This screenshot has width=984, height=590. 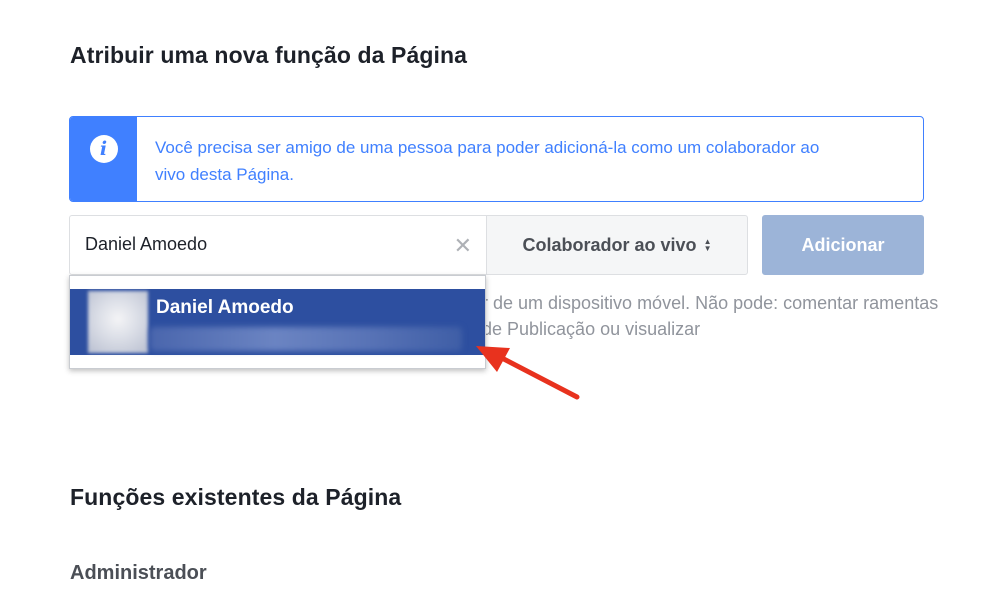 What do you see at coordinates (225, 307) in the screenshot?
I see `suggestion-name: Daniel Amoedo` at bounding box center [225, 307].